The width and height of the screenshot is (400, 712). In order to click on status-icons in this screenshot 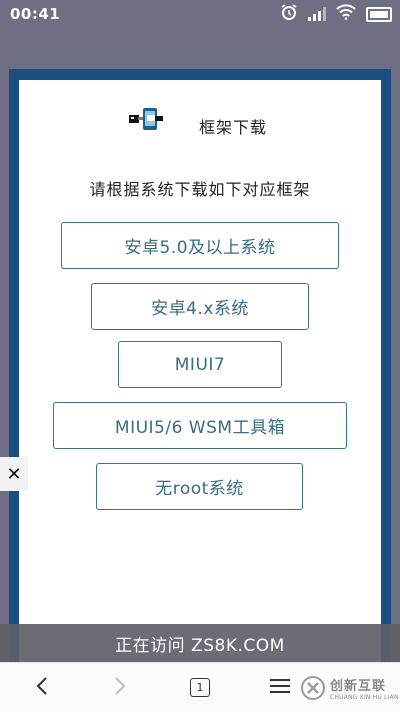, I will do `click(336, 14)`.